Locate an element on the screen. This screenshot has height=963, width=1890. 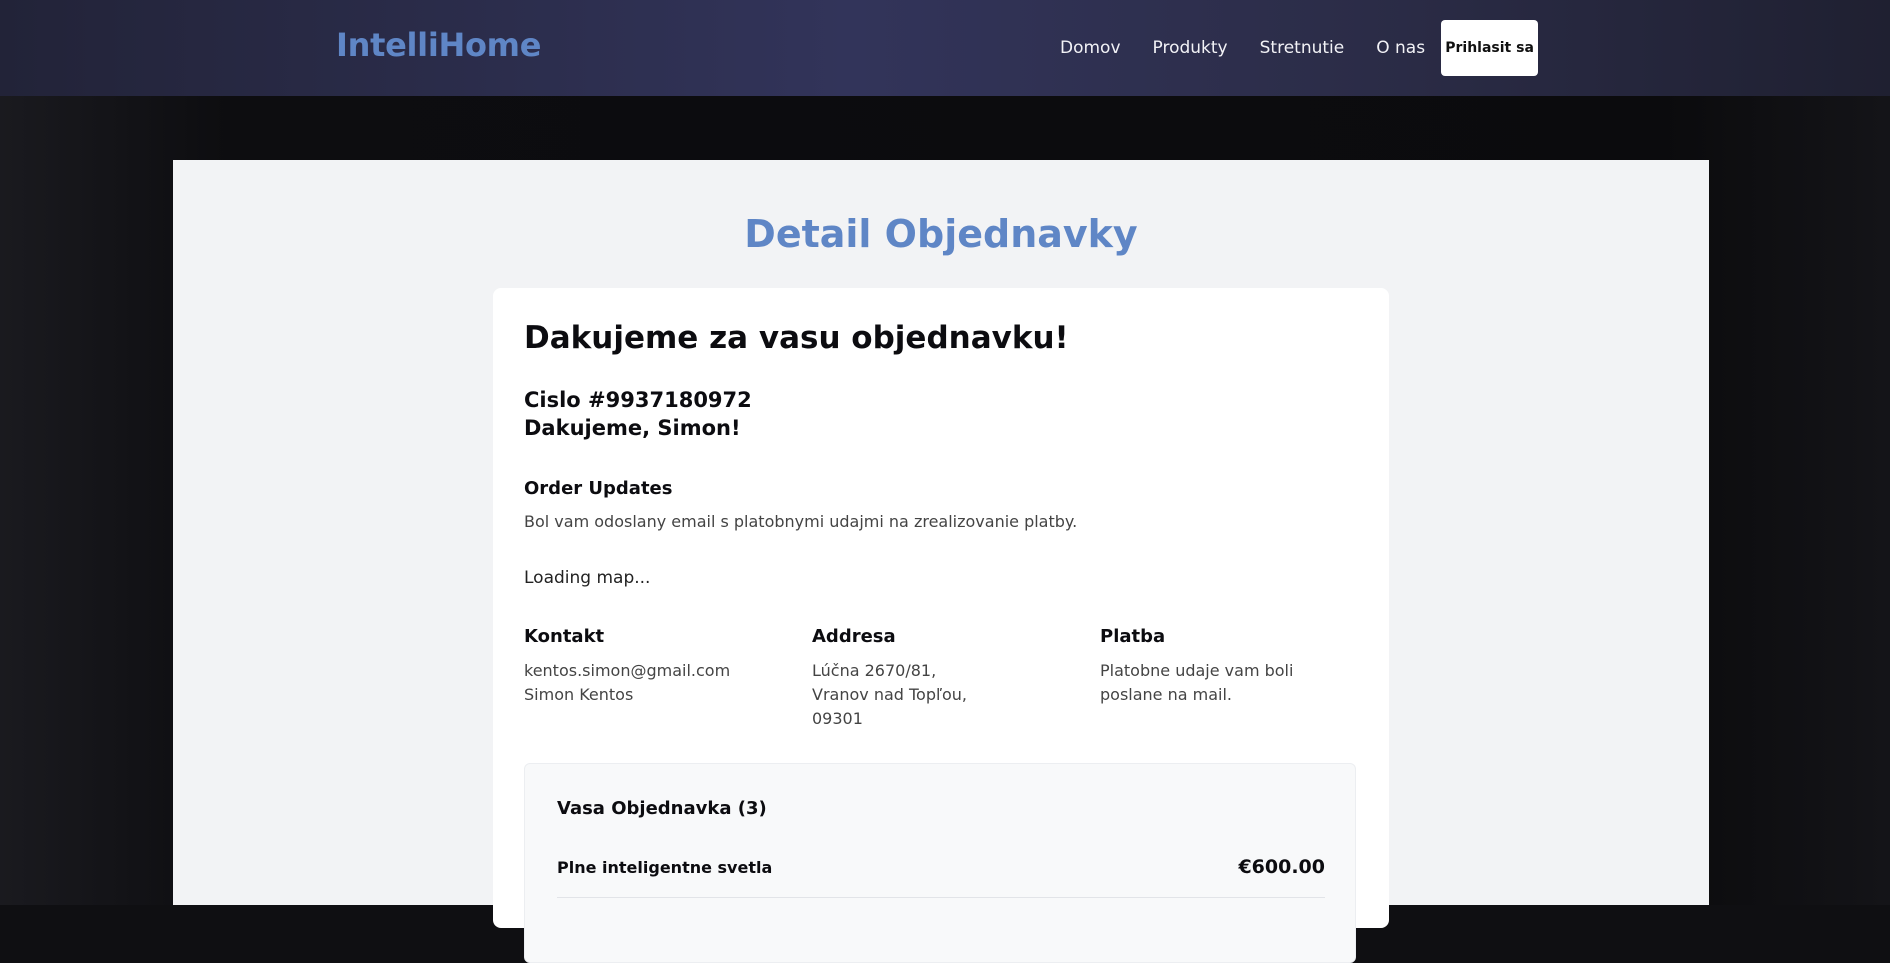
payment-line-2: poslane na mail. is located at coordinates (1166, 694).